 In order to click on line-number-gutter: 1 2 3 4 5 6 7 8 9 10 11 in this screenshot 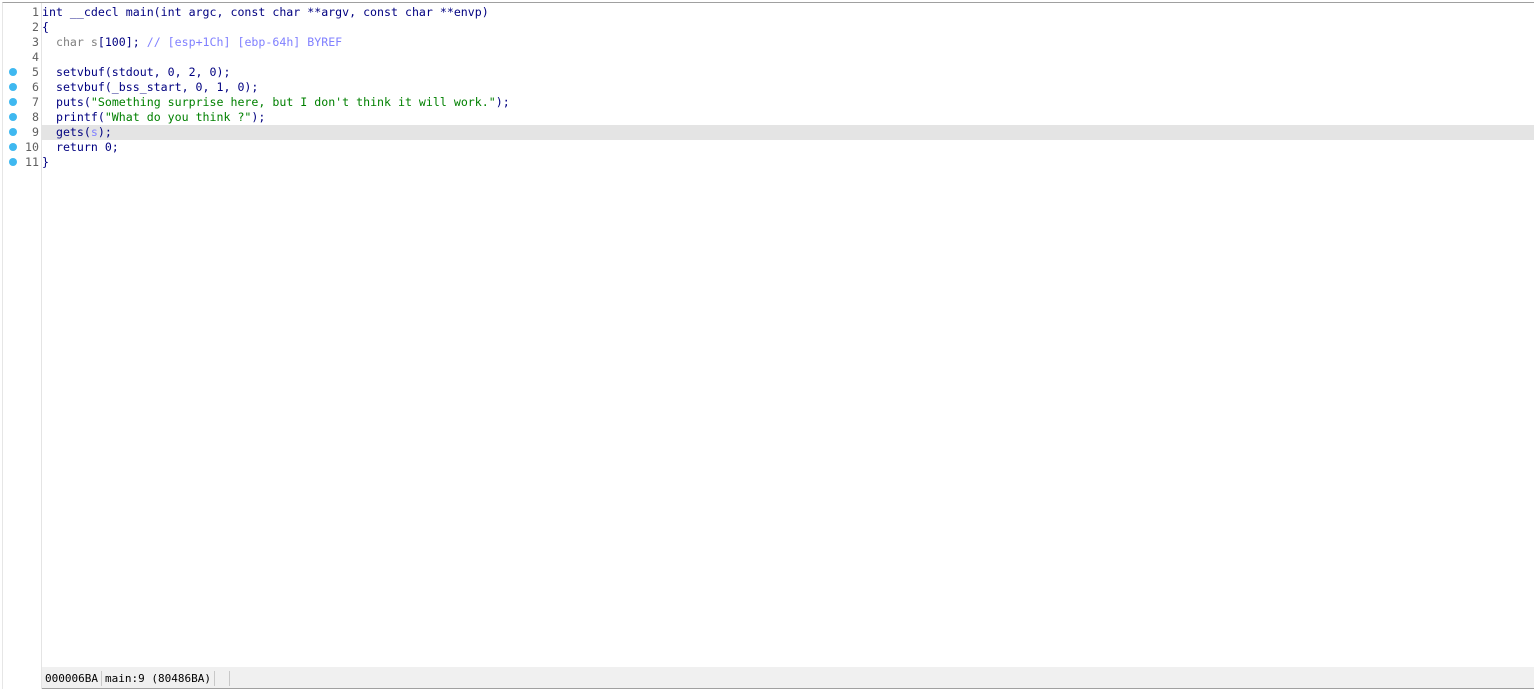, I will do `click(22, 346)`.